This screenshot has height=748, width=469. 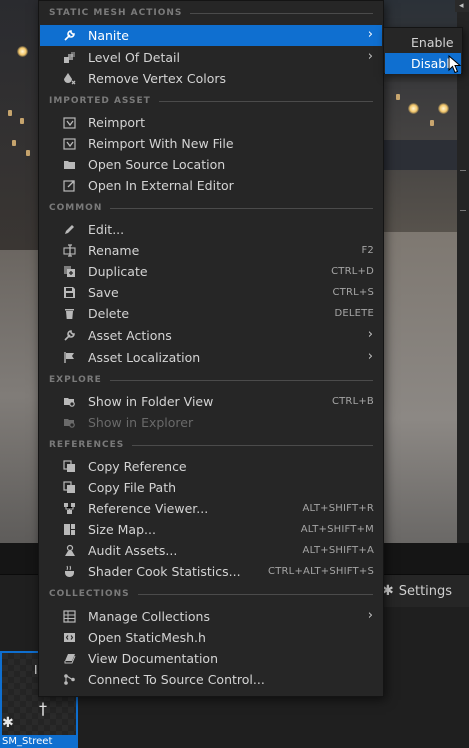 I want to click on section-header-references: REFERENCES, so click(x=211, y=445).